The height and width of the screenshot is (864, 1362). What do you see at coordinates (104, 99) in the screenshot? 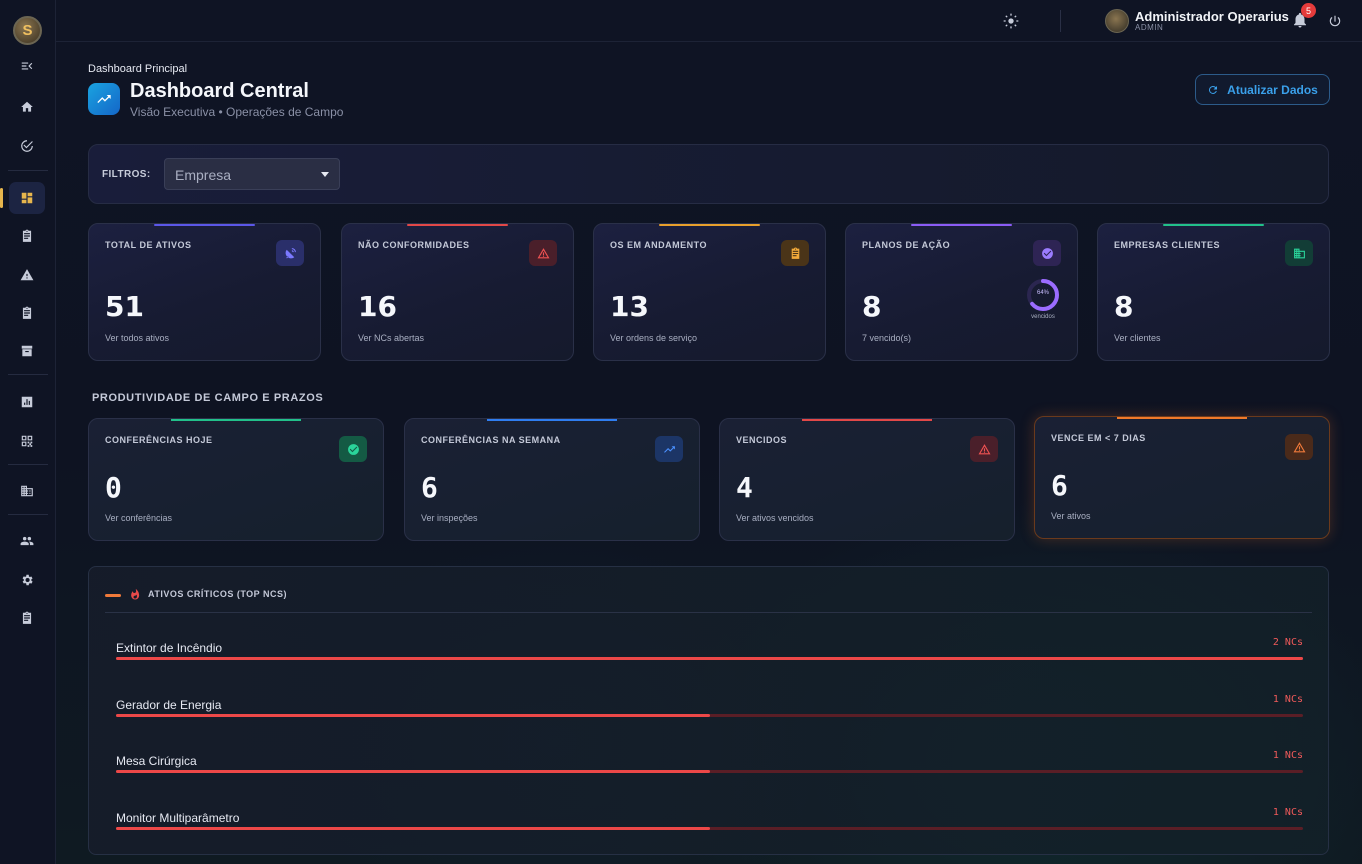
I see `trending-up-icon` at bounding box center [104, 99].